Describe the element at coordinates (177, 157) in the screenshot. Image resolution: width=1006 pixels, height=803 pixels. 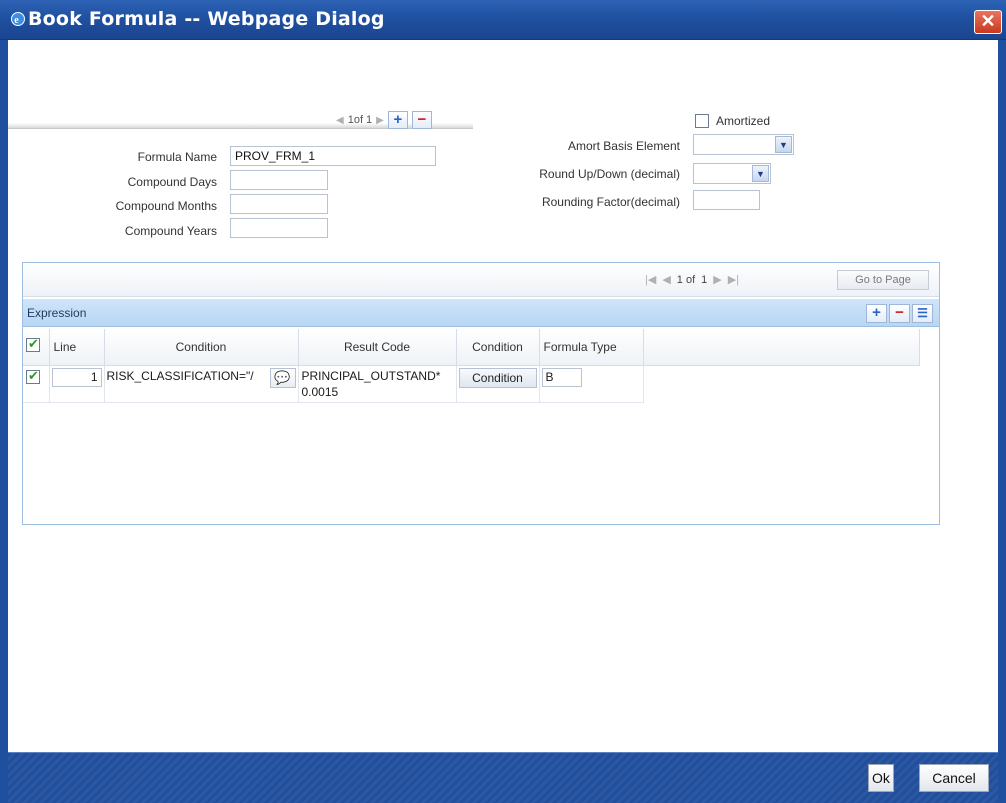
I see `formula-name-label: Formula Name` at that location.